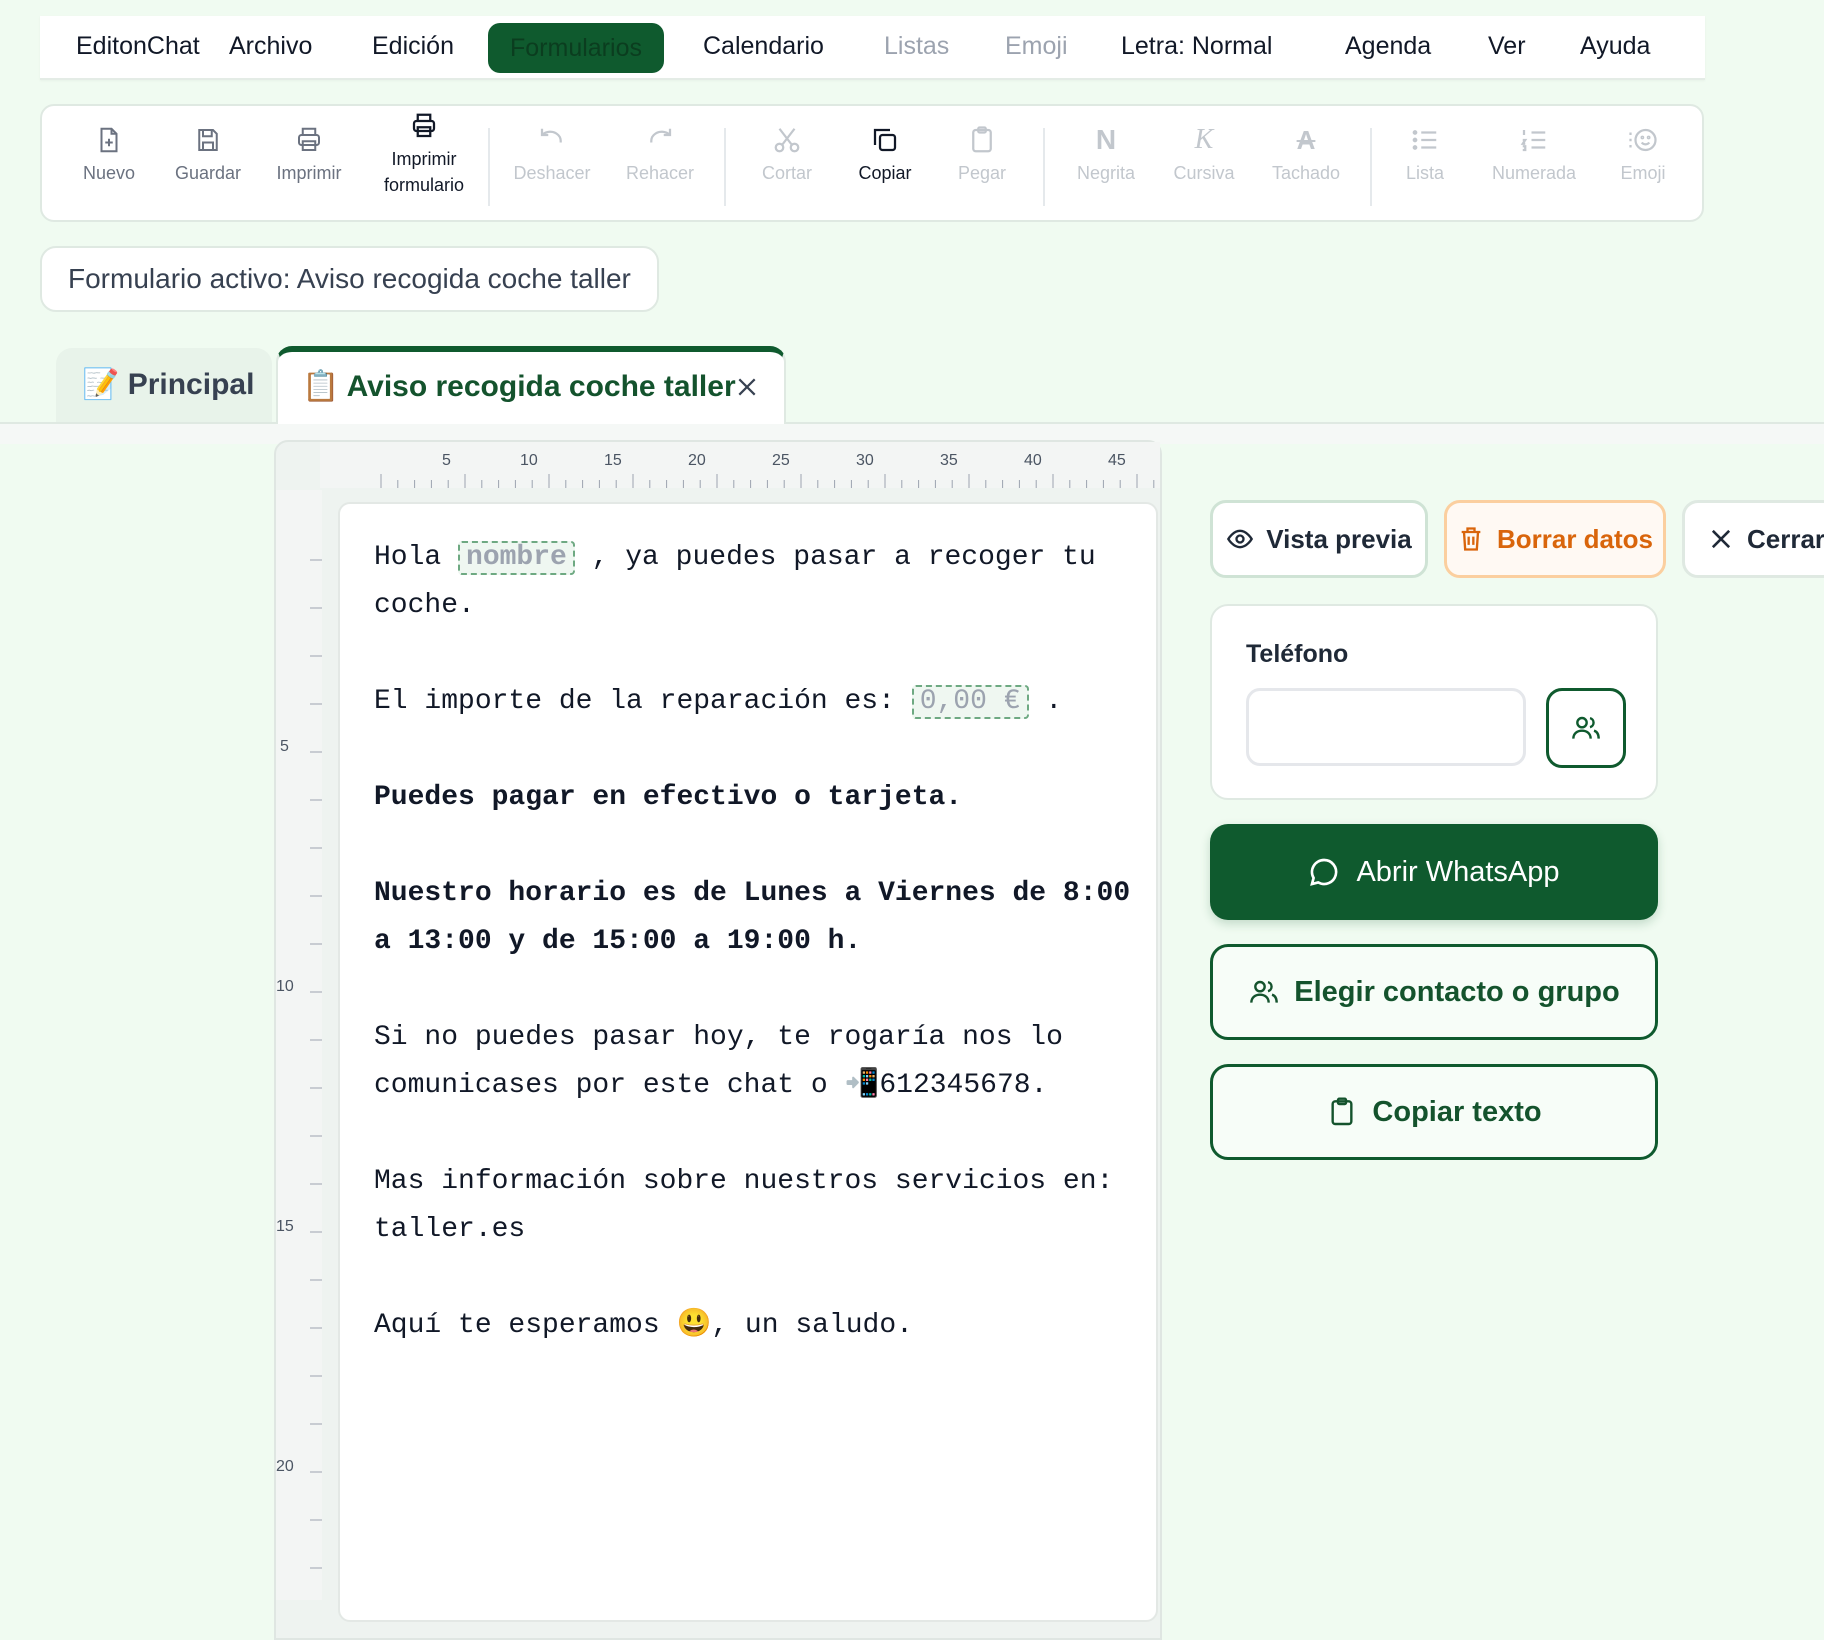 The image size is (1824, 1640). What do you see at coordinates (109, 140) in the screenshot?
I see `new-file-icon` at bounding box center [109, 140].